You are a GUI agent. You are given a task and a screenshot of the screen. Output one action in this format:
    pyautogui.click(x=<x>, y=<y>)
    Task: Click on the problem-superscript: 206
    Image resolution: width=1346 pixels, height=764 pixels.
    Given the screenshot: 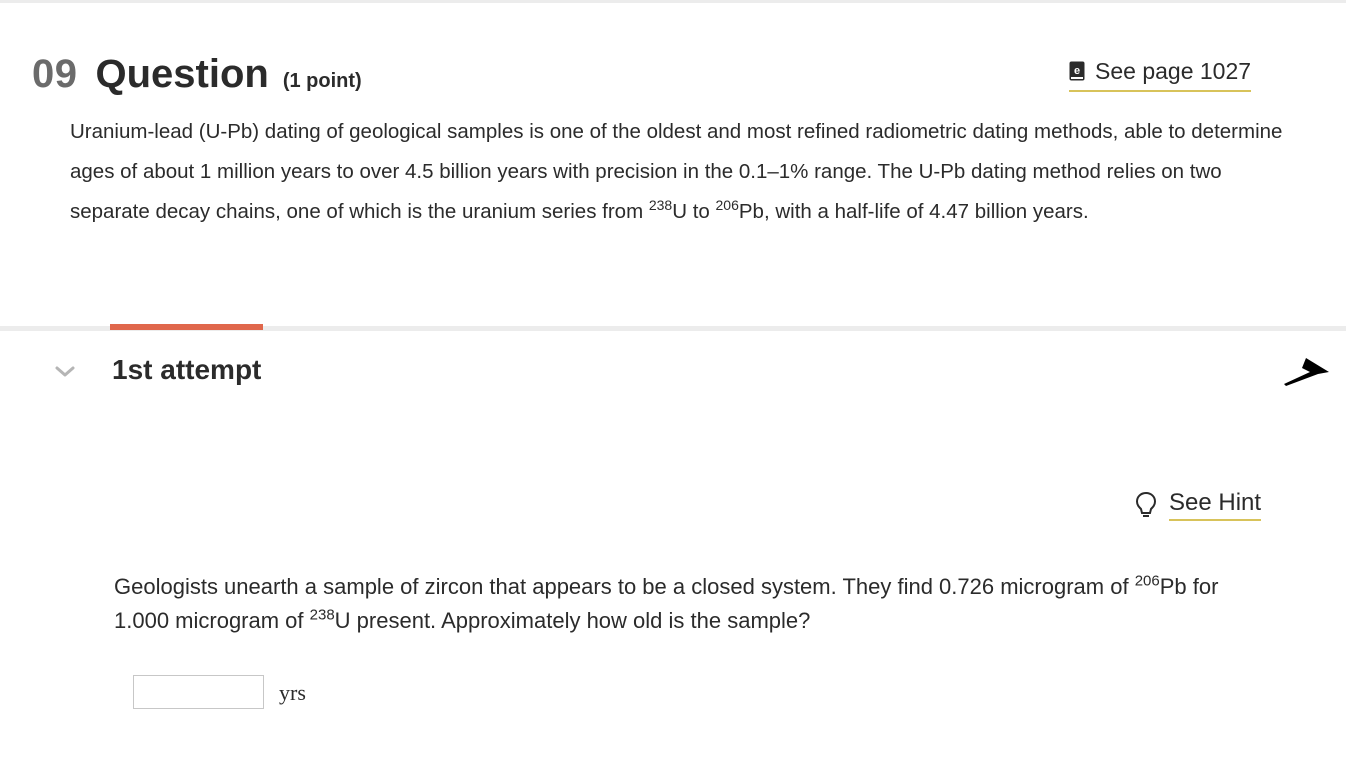 What is the action you would take?
    pyautogui.click(x=1147, y=581)
    